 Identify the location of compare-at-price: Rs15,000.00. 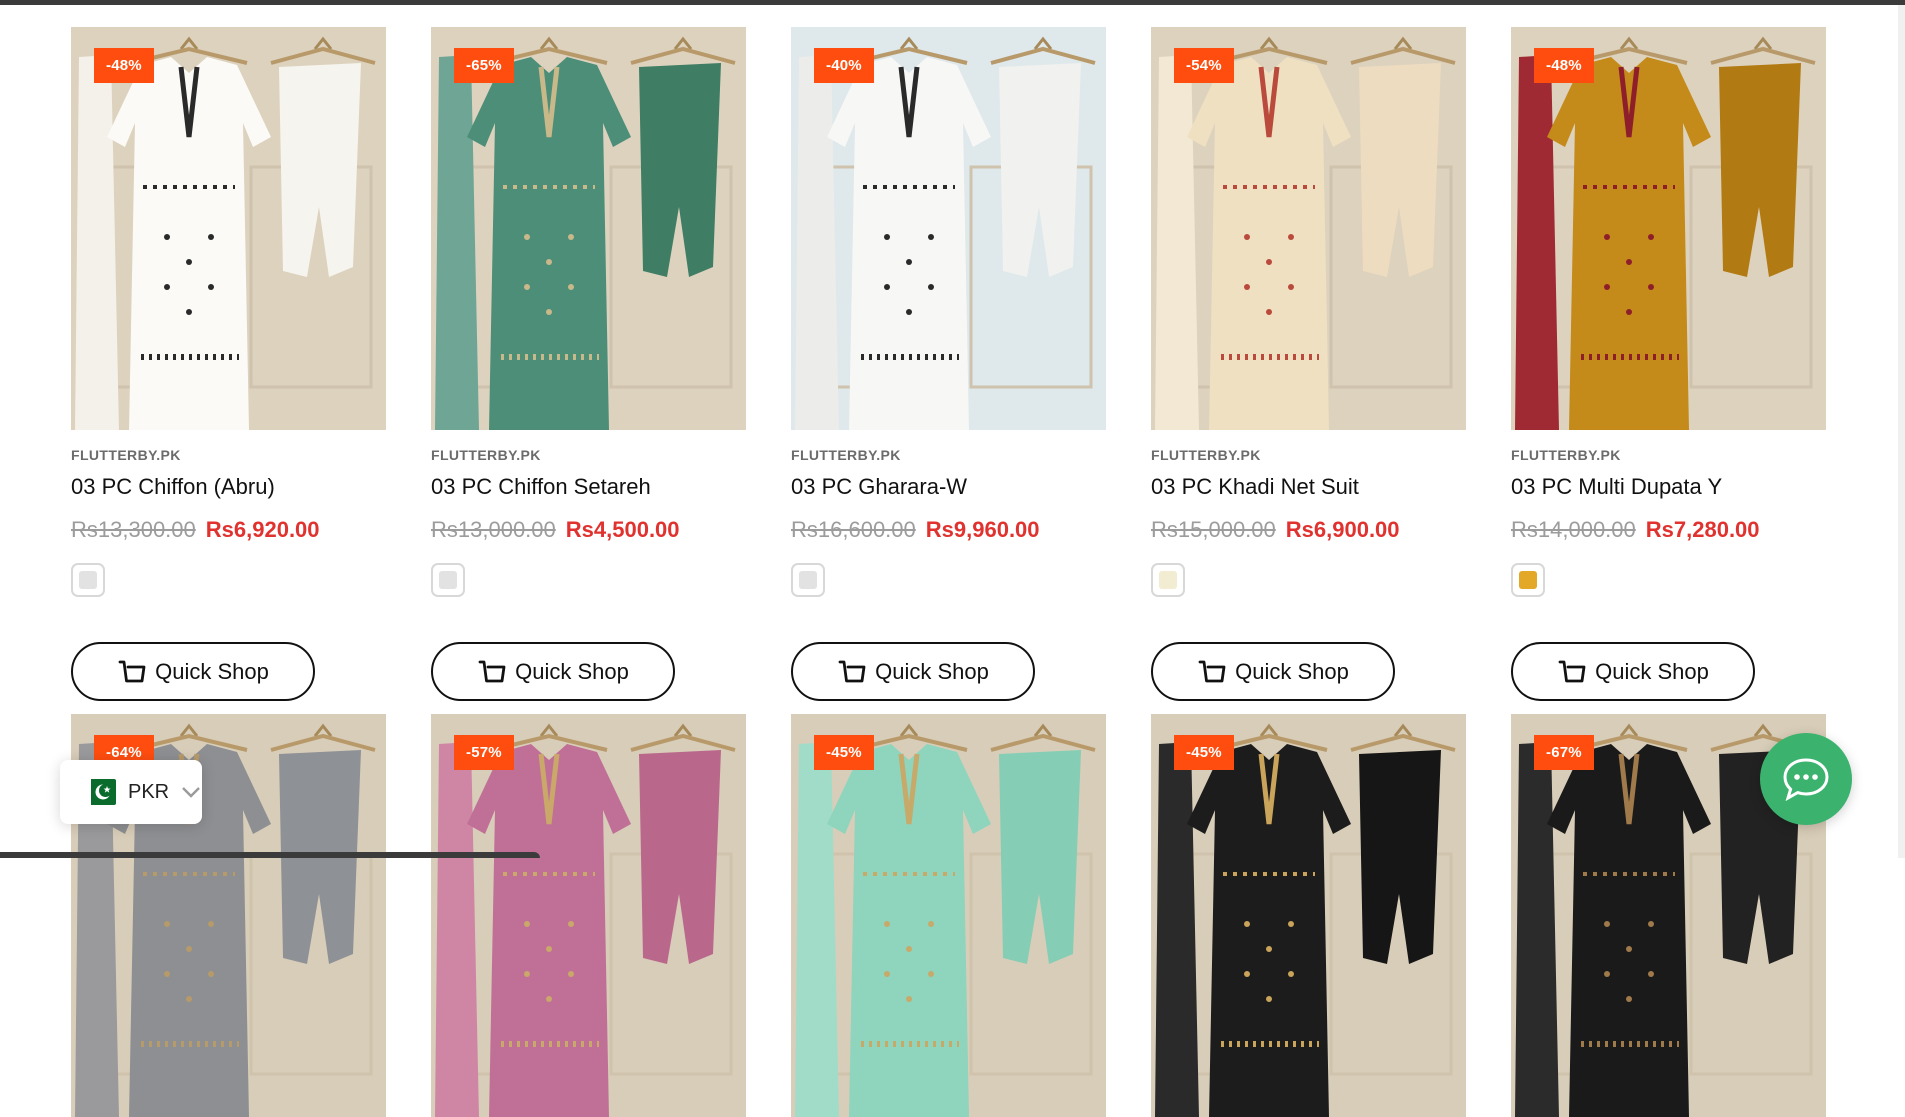
(1213, 529).